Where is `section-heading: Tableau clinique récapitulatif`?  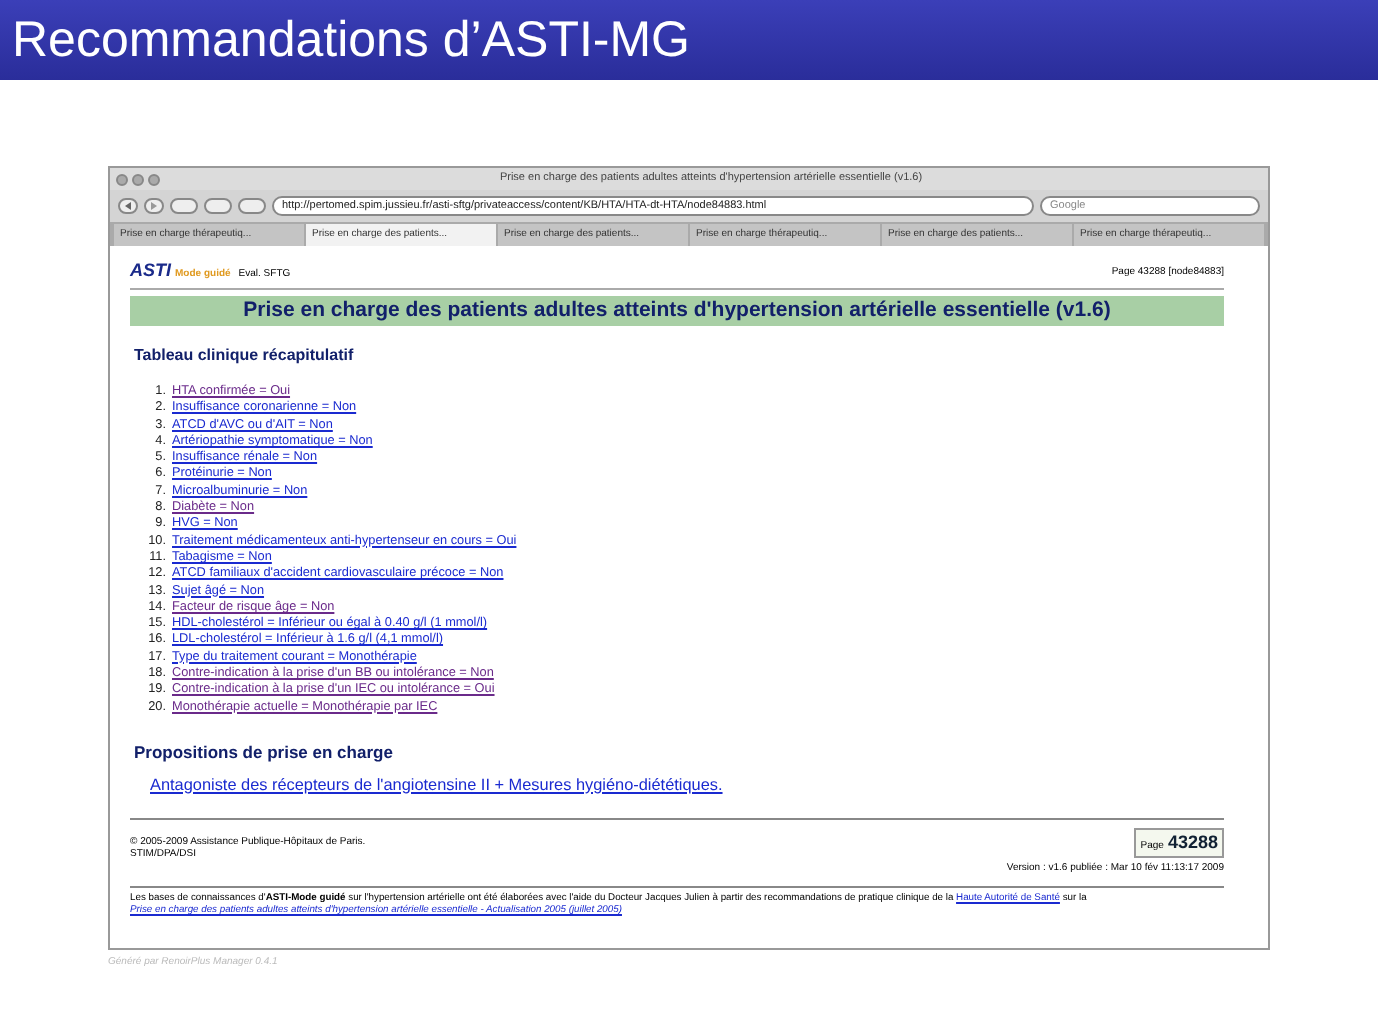 section-heading: Tableau clinique récapitulatif is located at coordinates (245, 356).